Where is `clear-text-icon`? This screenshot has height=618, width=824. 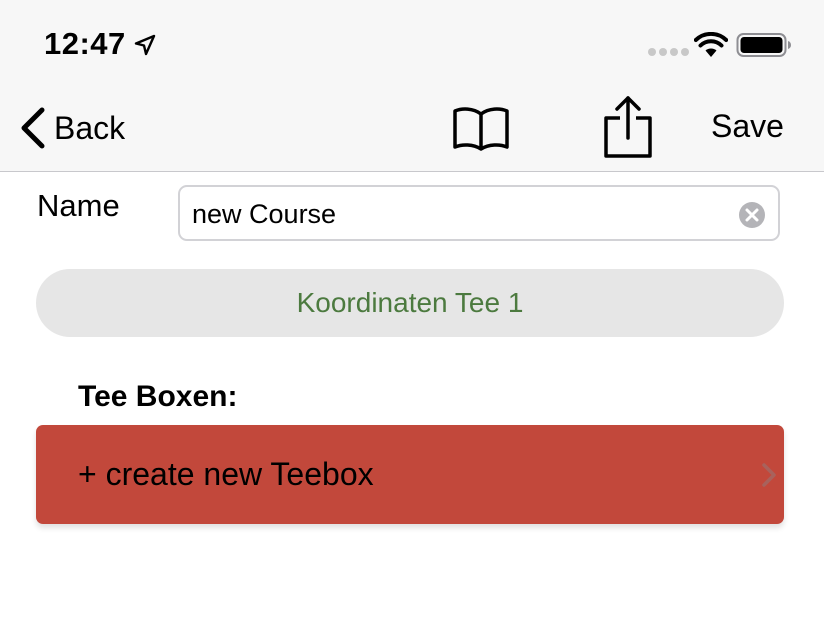 clear-text-icon is located at coordinates (752, 215).